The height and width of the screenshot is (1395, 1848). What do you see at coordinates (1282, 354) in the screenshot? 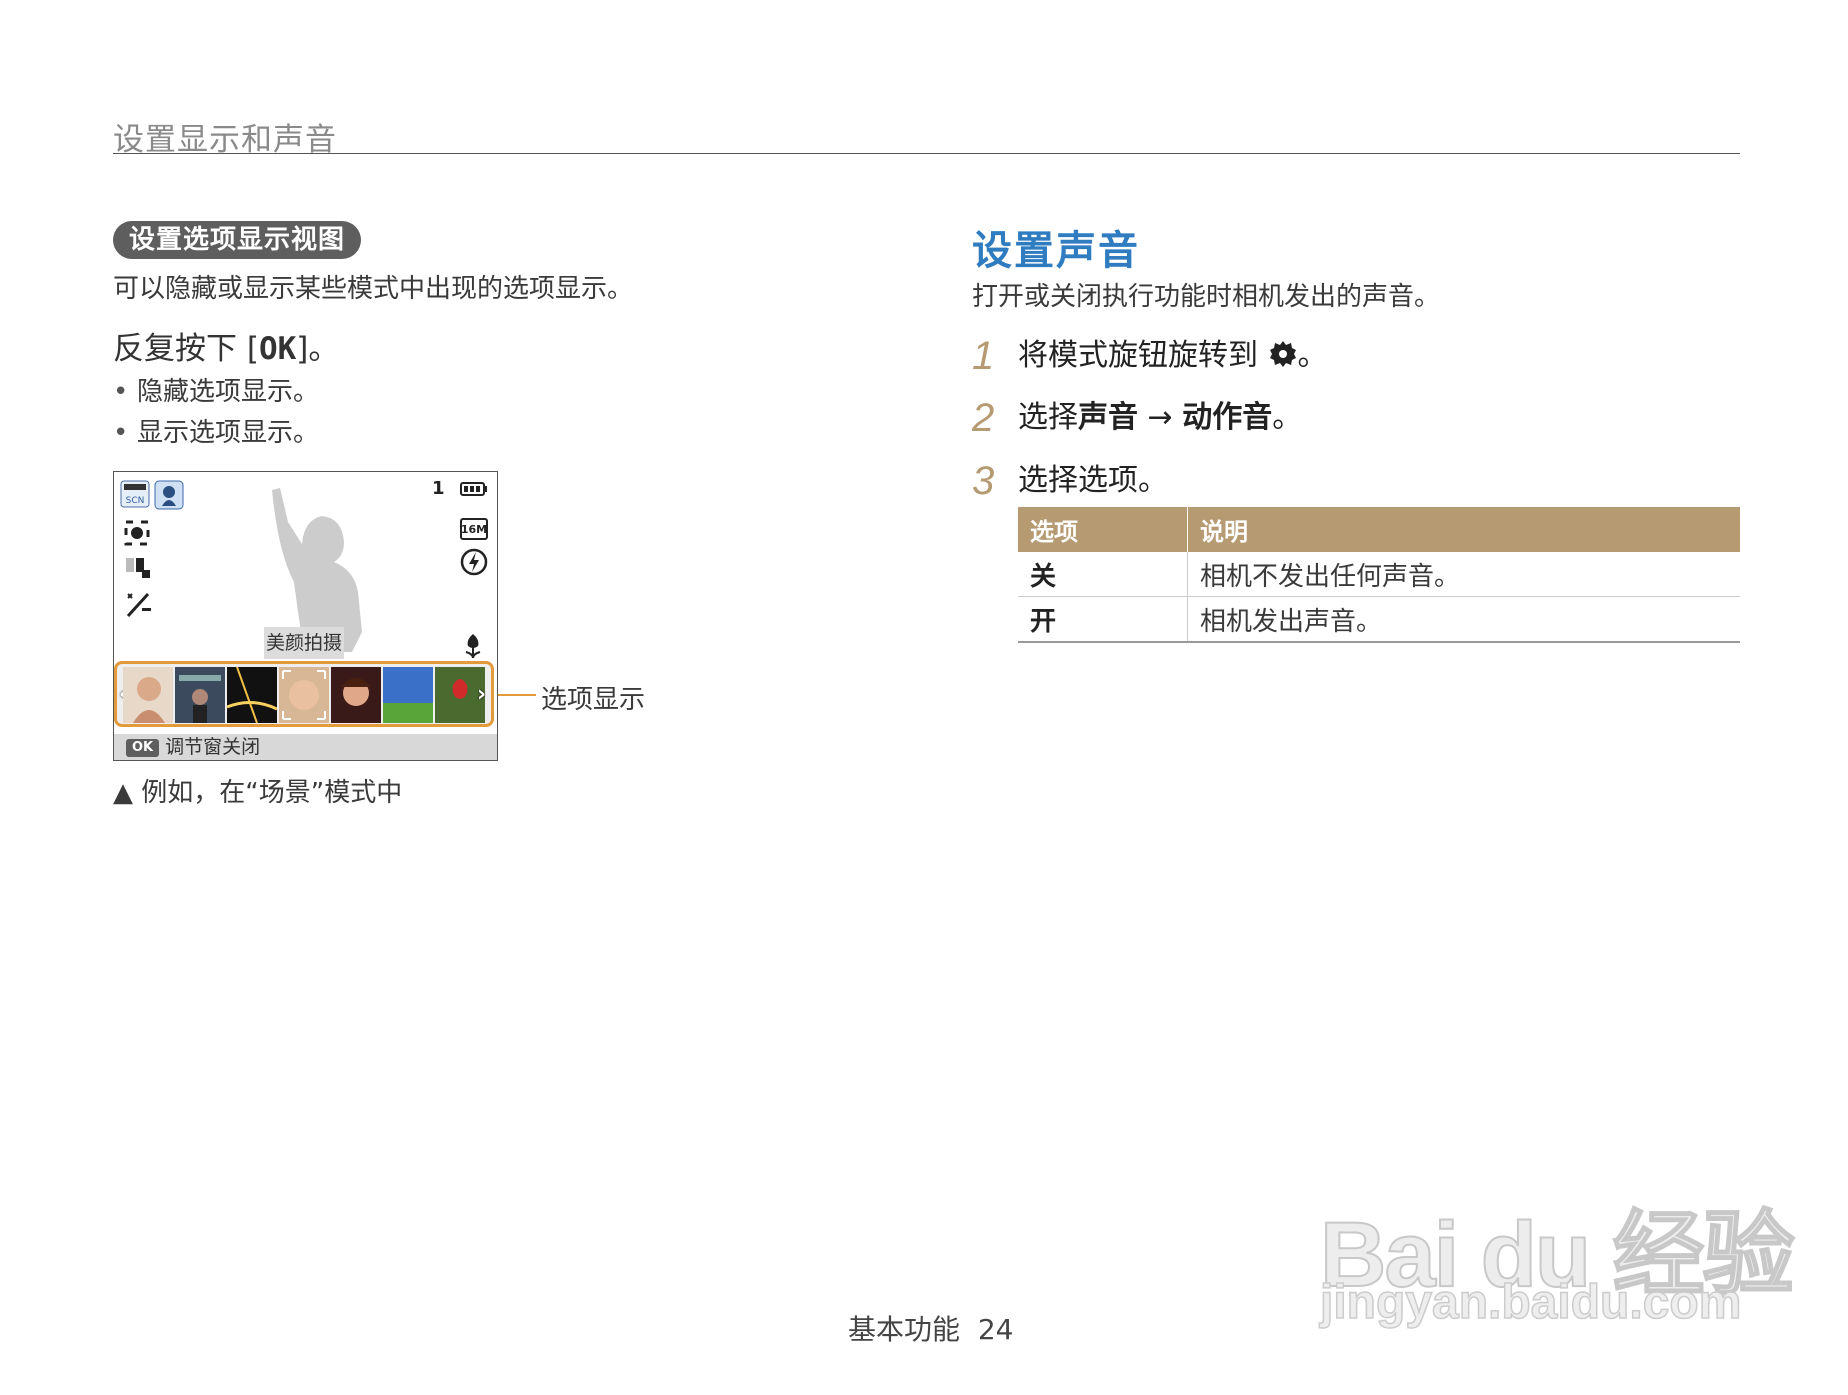
I see `gear-icon` at bounding box center [1282, 354].